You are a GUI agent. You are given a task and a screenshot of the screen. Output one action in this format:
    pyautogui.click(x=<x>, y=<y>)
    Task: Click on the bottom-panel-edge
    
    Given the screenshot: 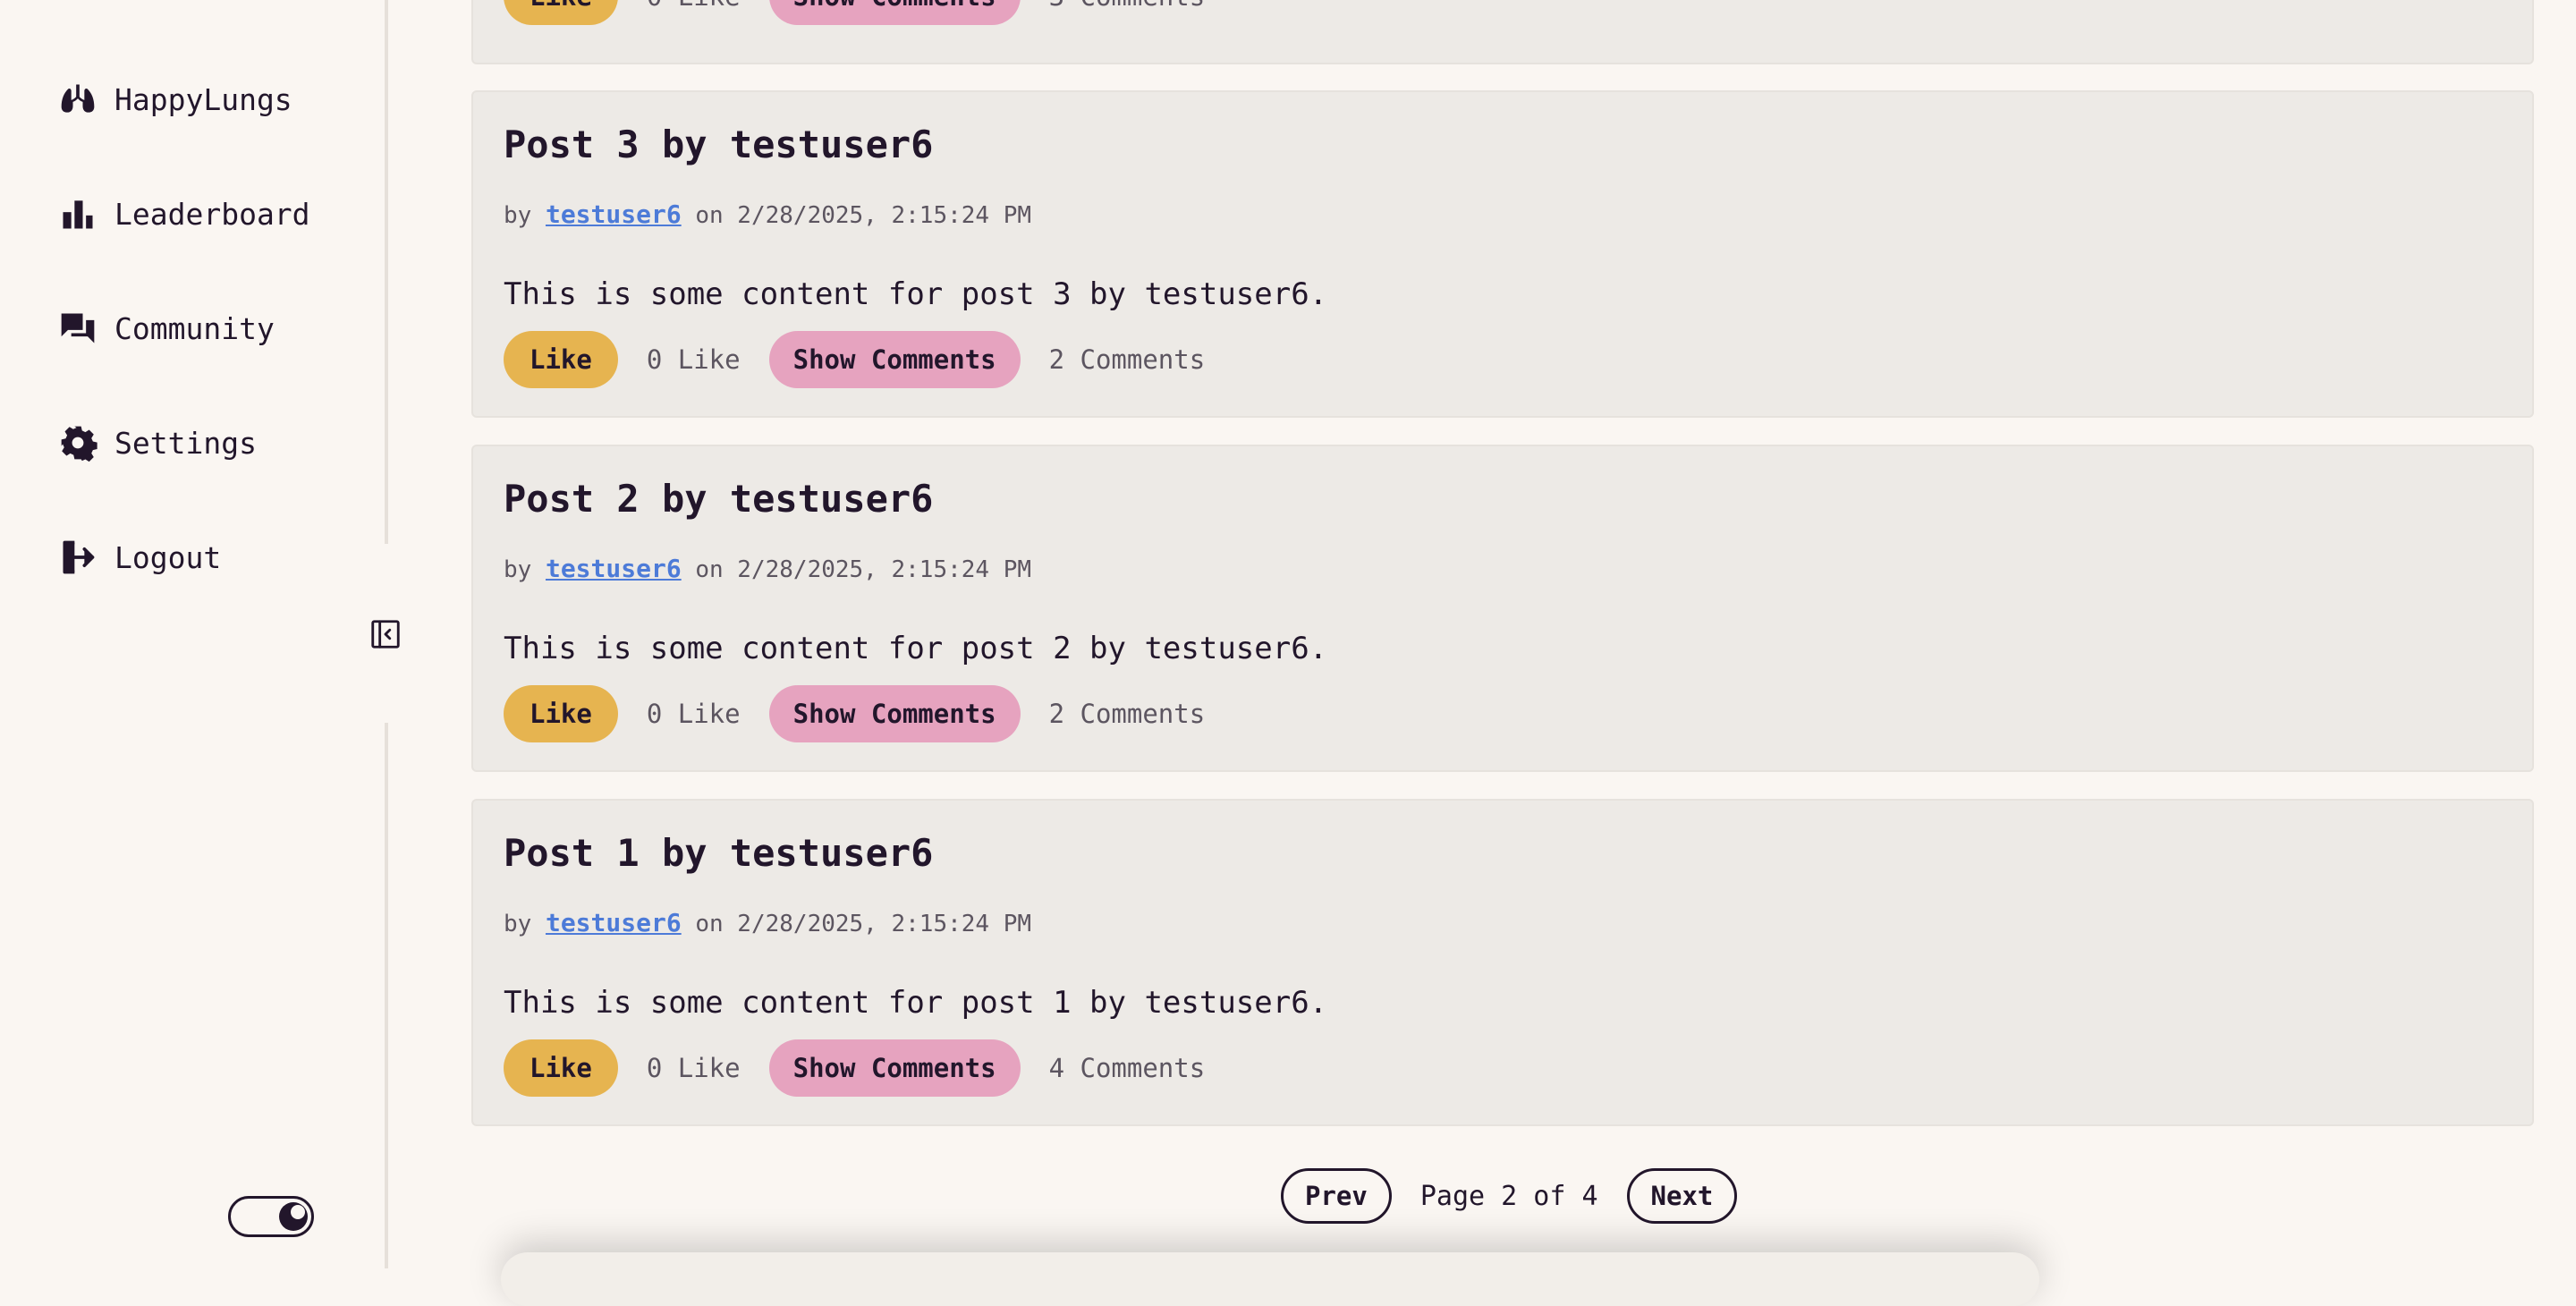 What is the action you would take?
    pyautogui.click(x=1270, y=1279)
    